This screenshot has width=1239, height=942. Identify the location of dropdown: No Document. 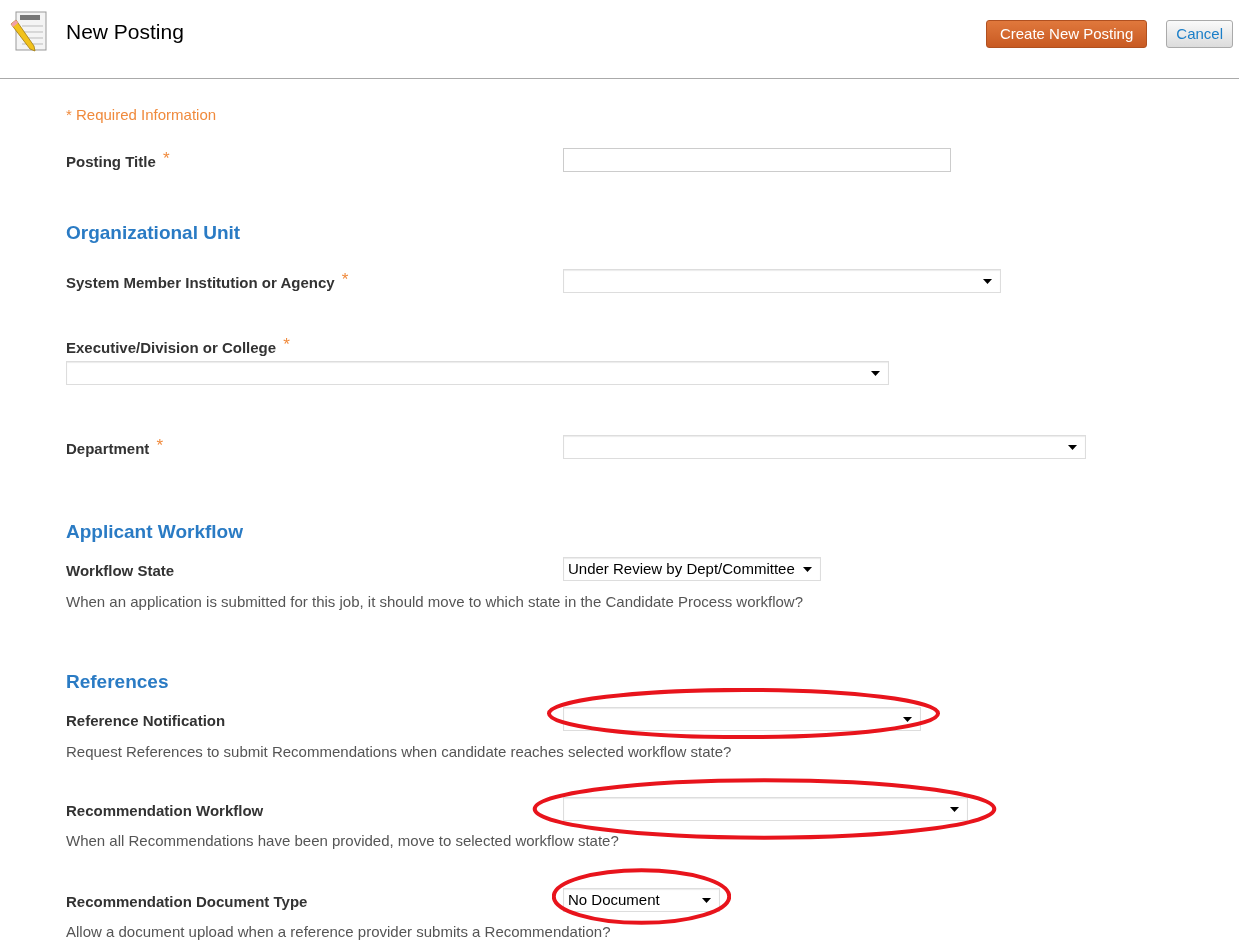
(641, 900).